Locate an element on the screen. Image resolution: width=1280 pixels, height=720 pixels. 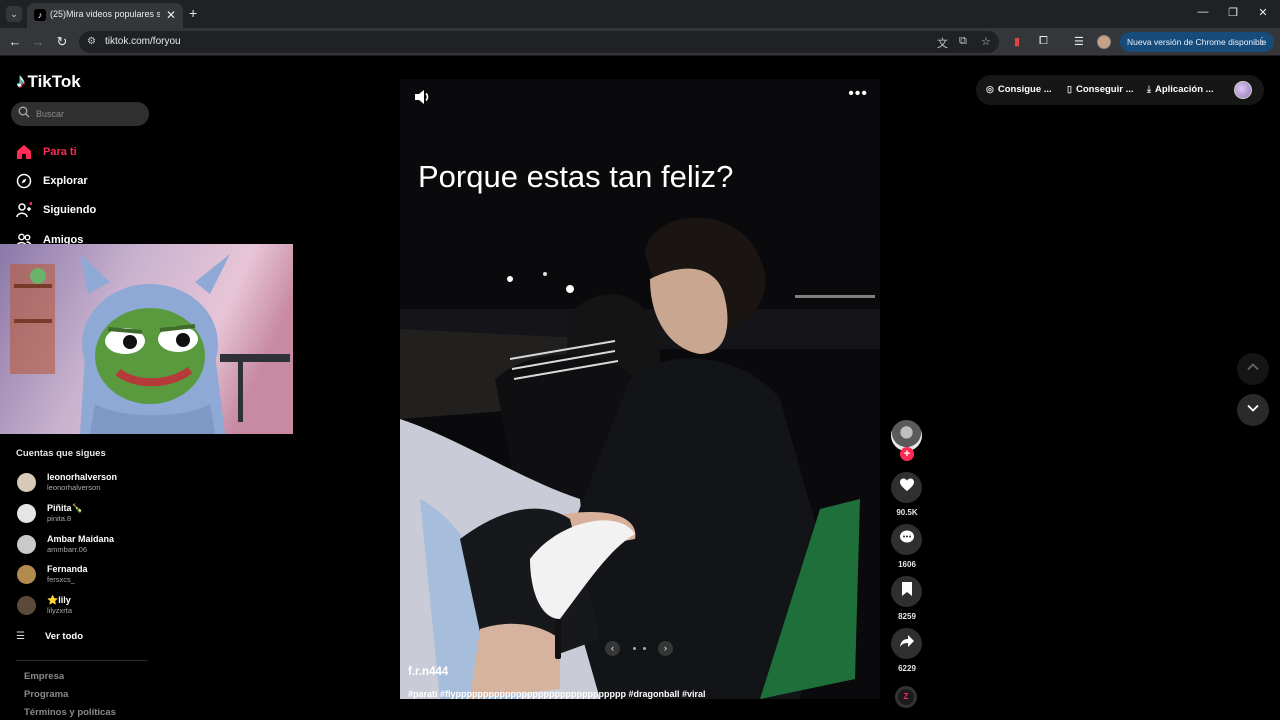
sidebar-item-explorar: Explorar is located at coordinates (81, 180).